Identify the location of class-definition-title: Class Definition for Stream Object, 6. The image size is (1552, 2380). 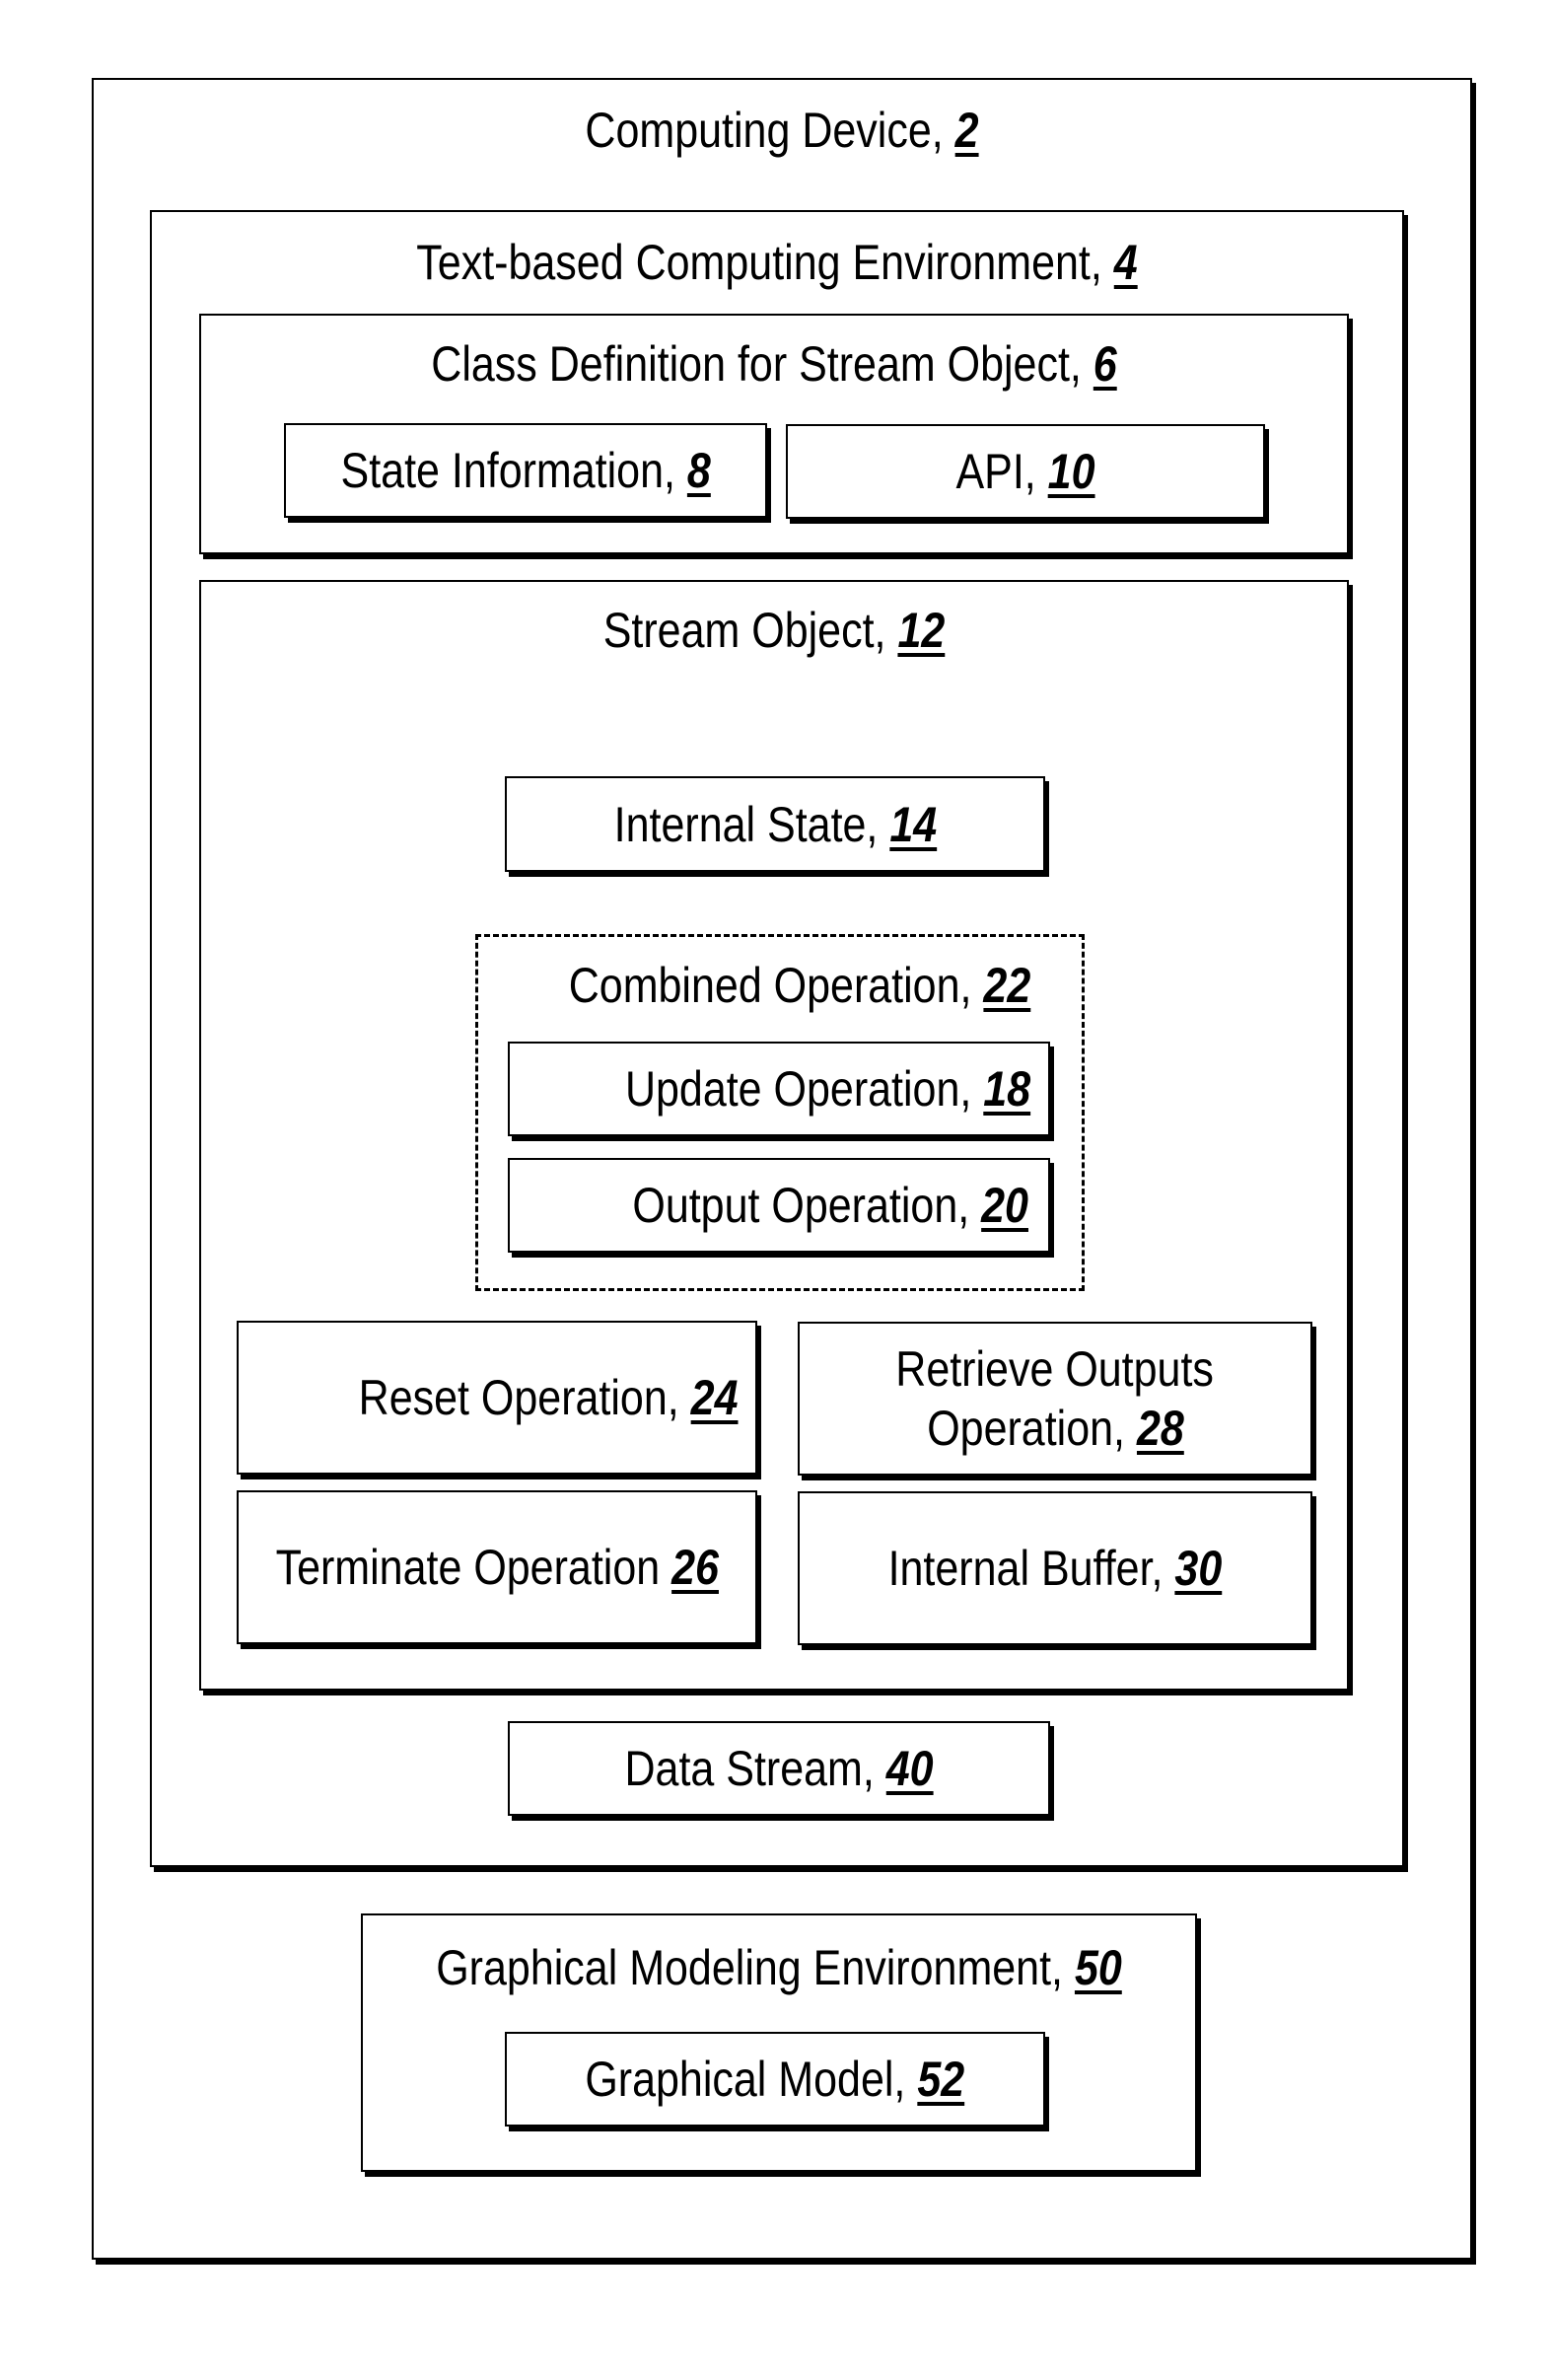
(773, 364).